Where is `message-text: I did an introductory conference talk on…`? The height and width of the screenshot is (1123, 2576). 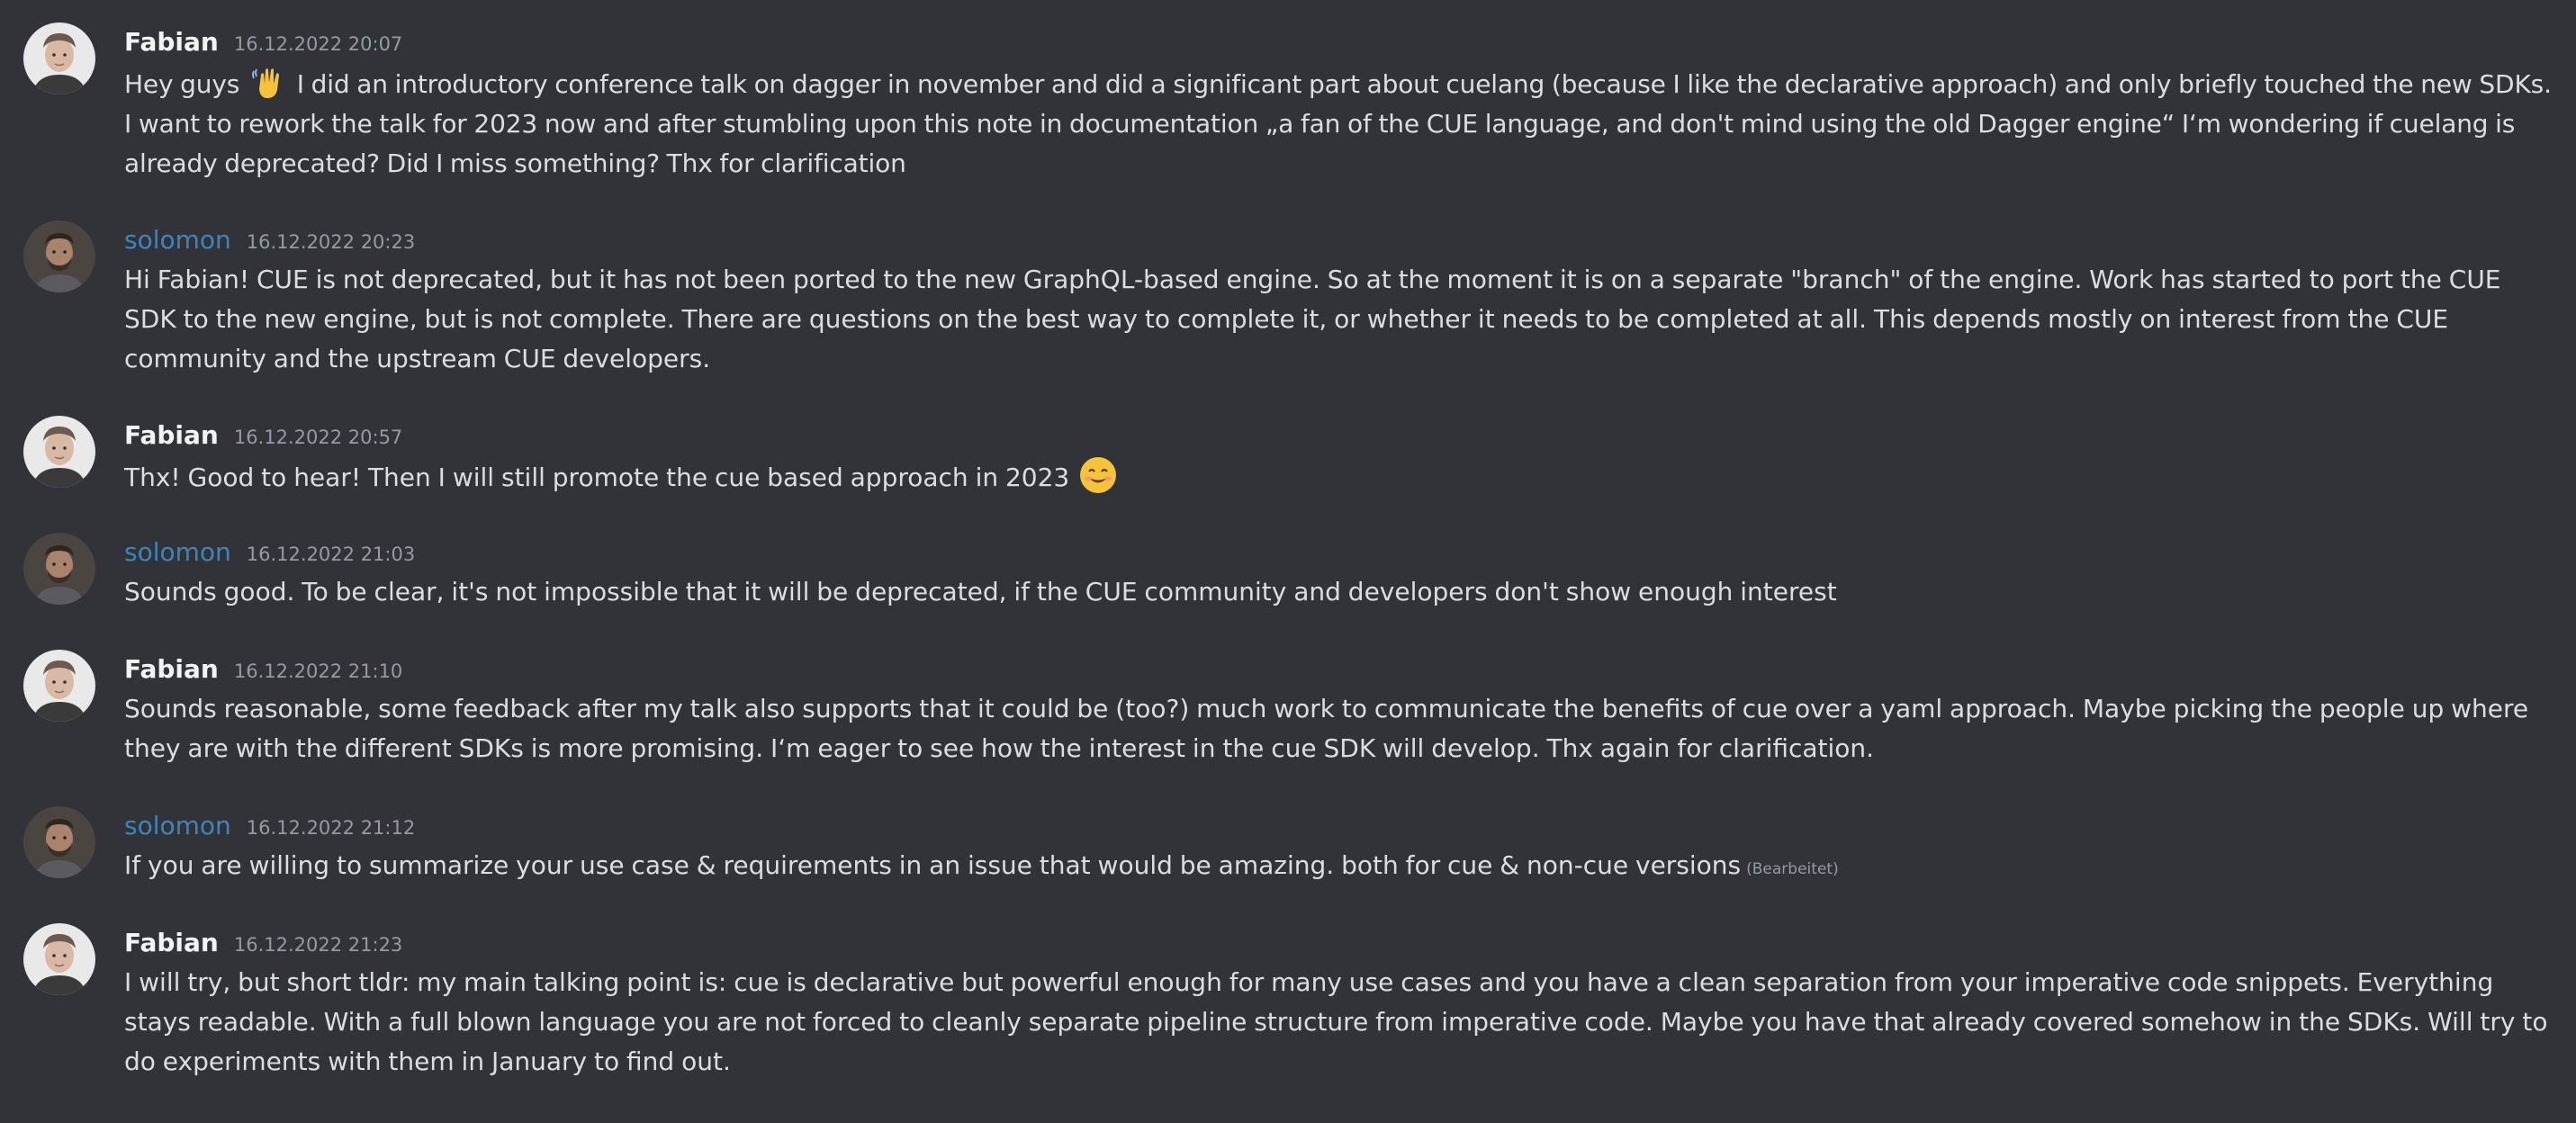 message-text: I did an introductory conference talk on… is located at coordinates (1338, 124).